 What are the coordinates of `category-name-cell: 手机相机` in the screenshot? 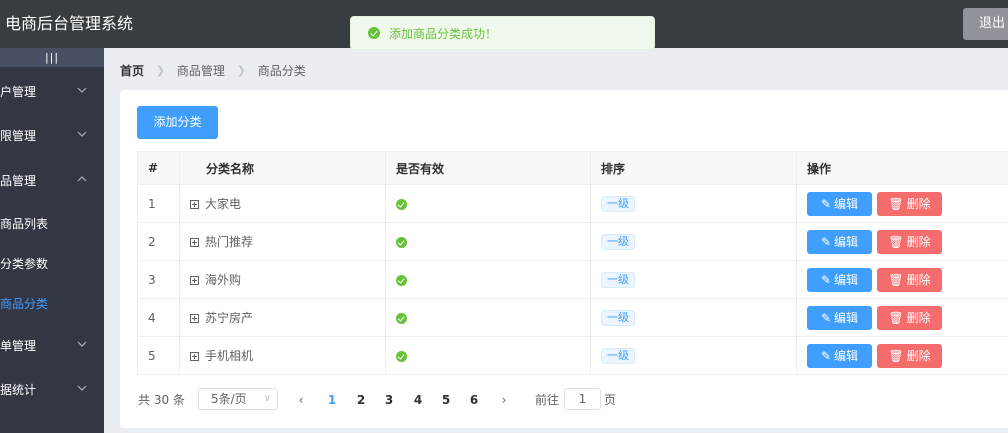 It's located at (282, 355).